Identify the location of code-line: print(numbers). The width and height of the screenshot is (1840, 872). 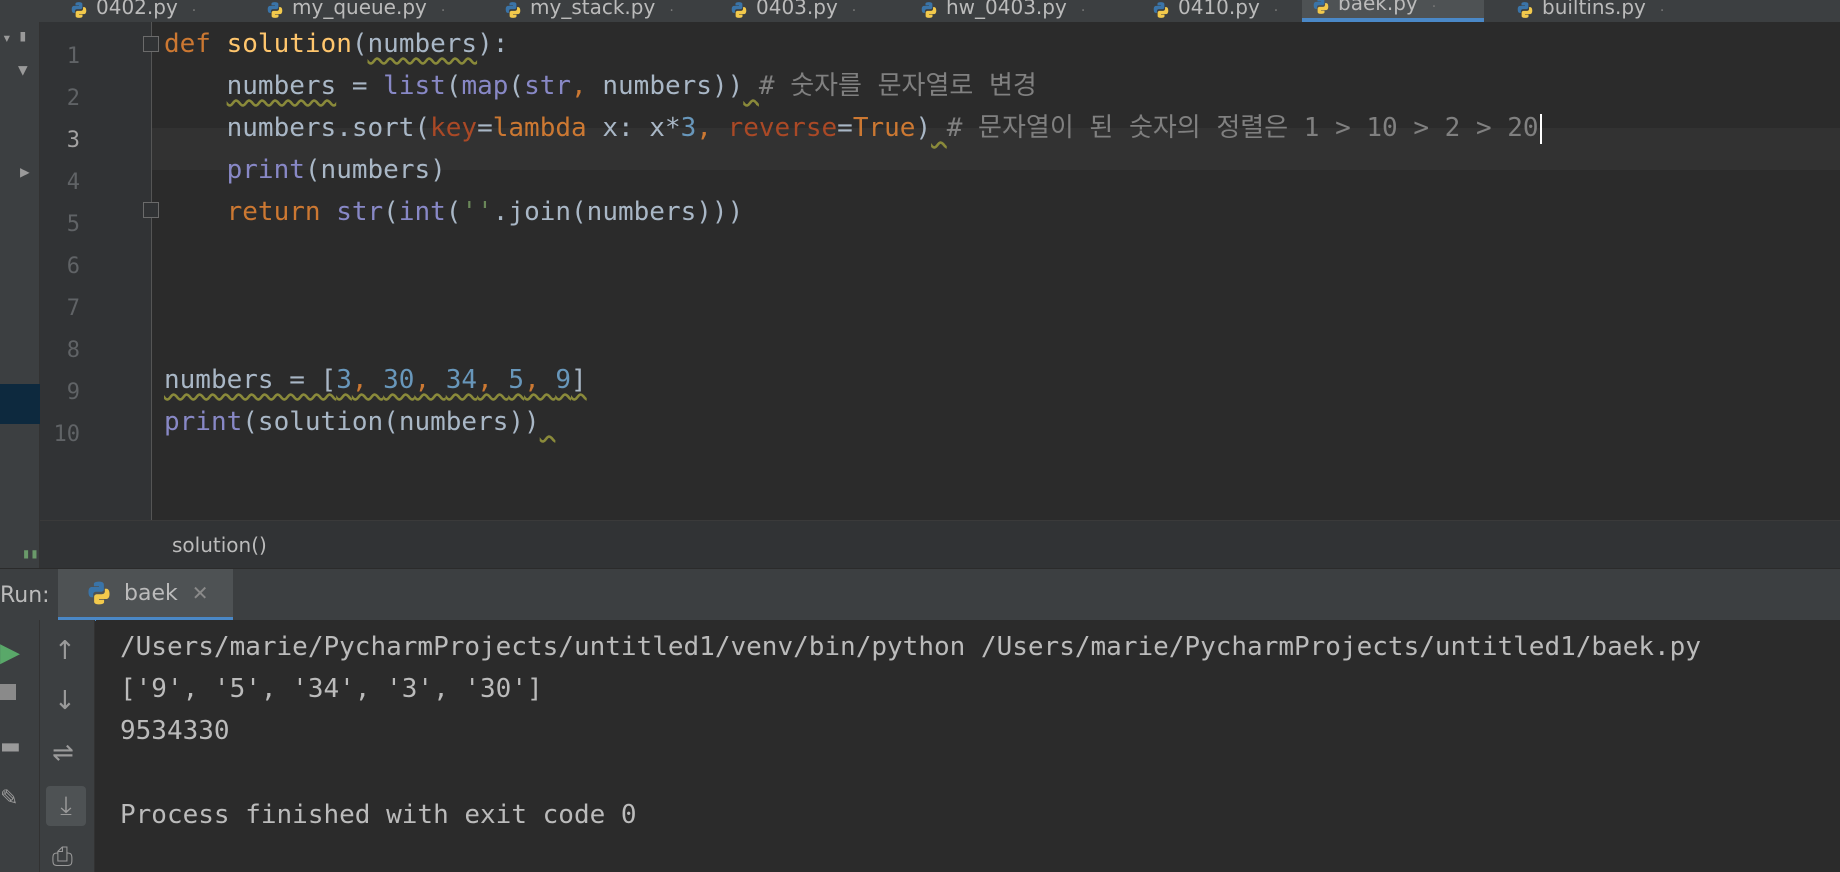
(305, 170).